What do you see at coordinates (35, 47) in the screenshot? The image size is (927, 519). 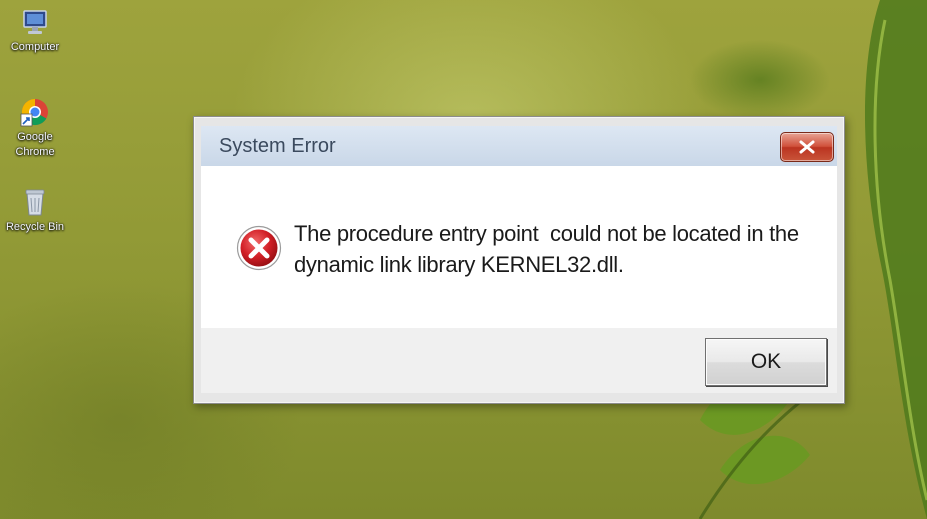 I see `desktop-icon-label: Computer` at bounding box center [35, 47].